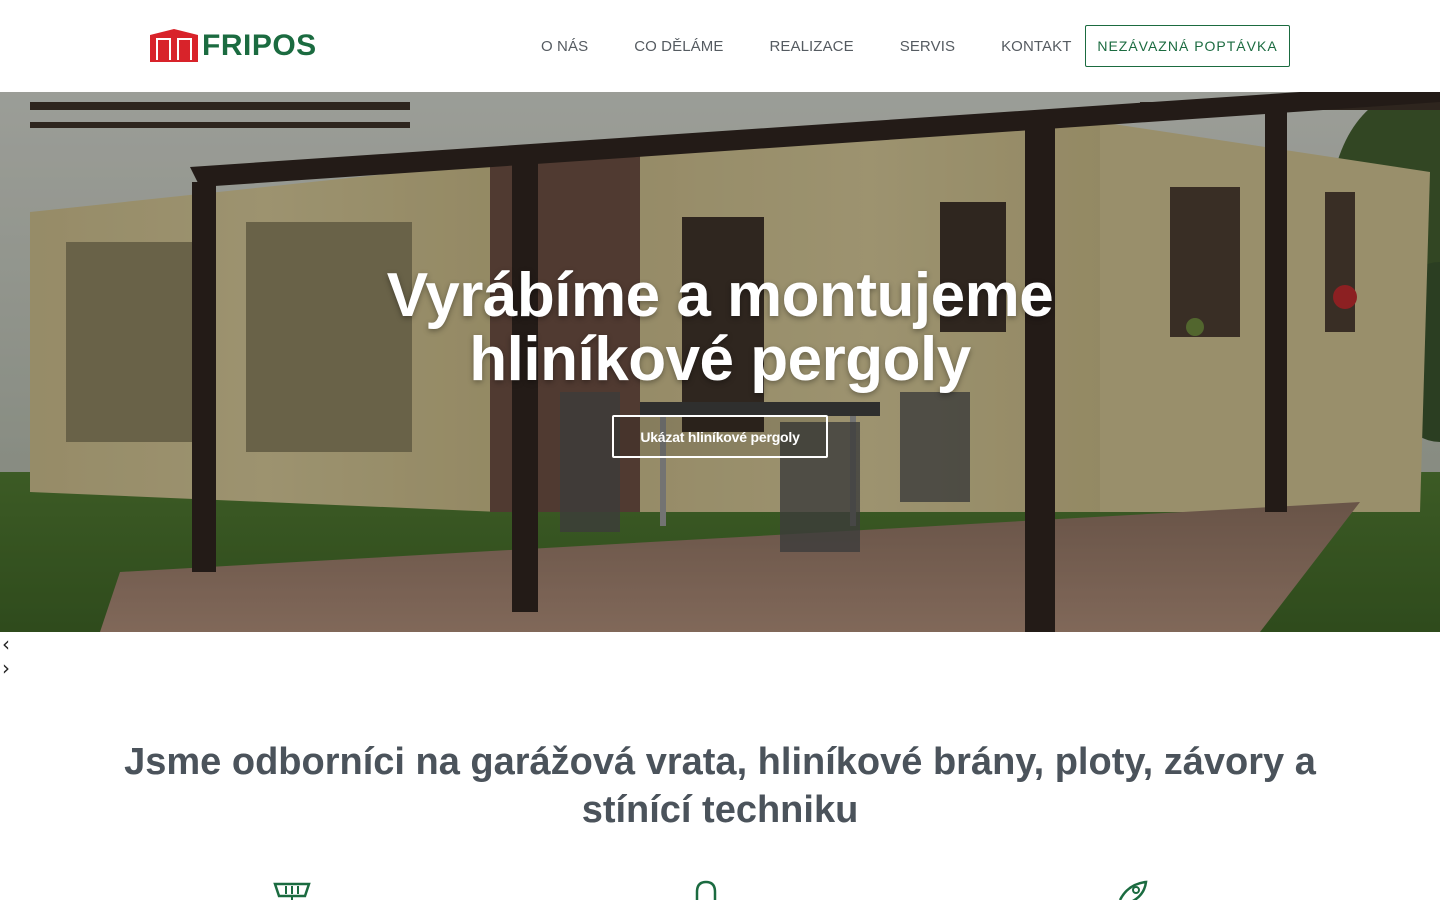 This screenshot has height=900, width=1440. Describe the element at coordinates (927, 46) in the screenshot. I see `nav-item-servis: SERVIS` at that location.